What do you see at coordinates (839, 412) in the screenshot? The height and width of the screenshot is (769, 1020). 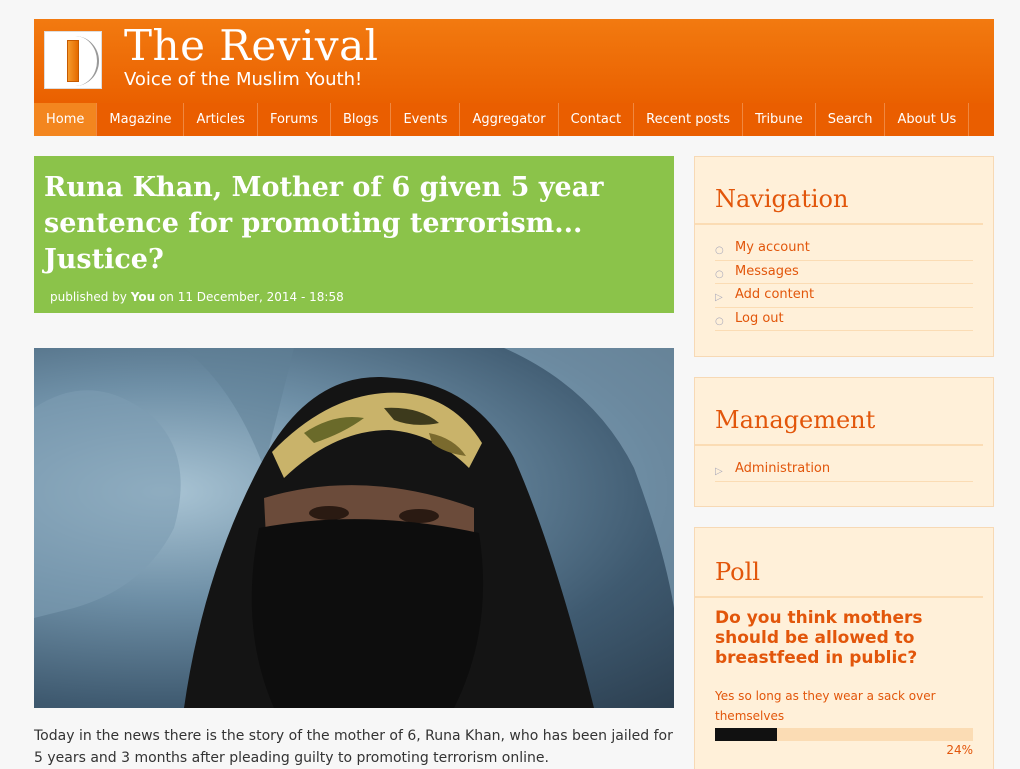 I see `management-block-title: Management` at bounding box center [839, 412].